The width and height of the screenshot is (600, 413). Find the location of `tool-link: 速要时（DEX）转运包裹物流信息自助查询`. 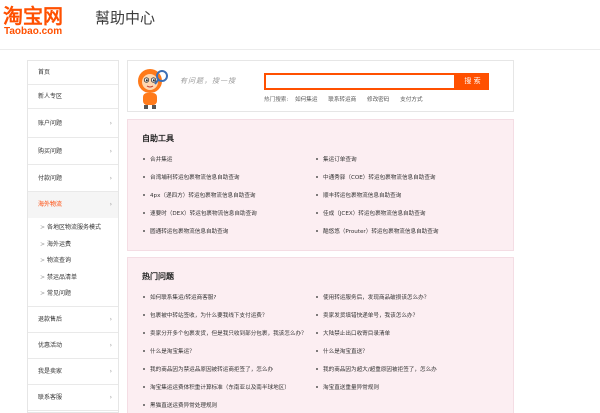

tool-link: 速要时（DEX）转运包裹物流信息自助查询 is located at coordinates (200, 213).